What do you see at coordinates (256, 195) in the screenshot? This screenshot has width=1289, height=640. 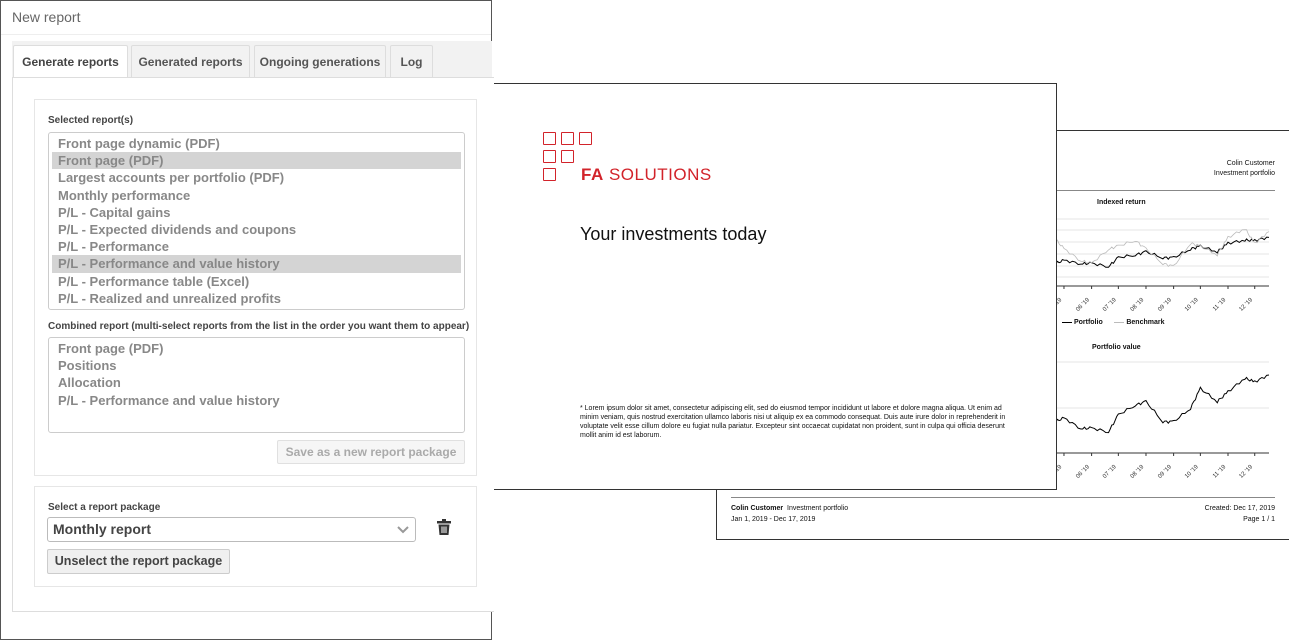 I see `report-option: Monthly performance` at bounding box center [256, 195].